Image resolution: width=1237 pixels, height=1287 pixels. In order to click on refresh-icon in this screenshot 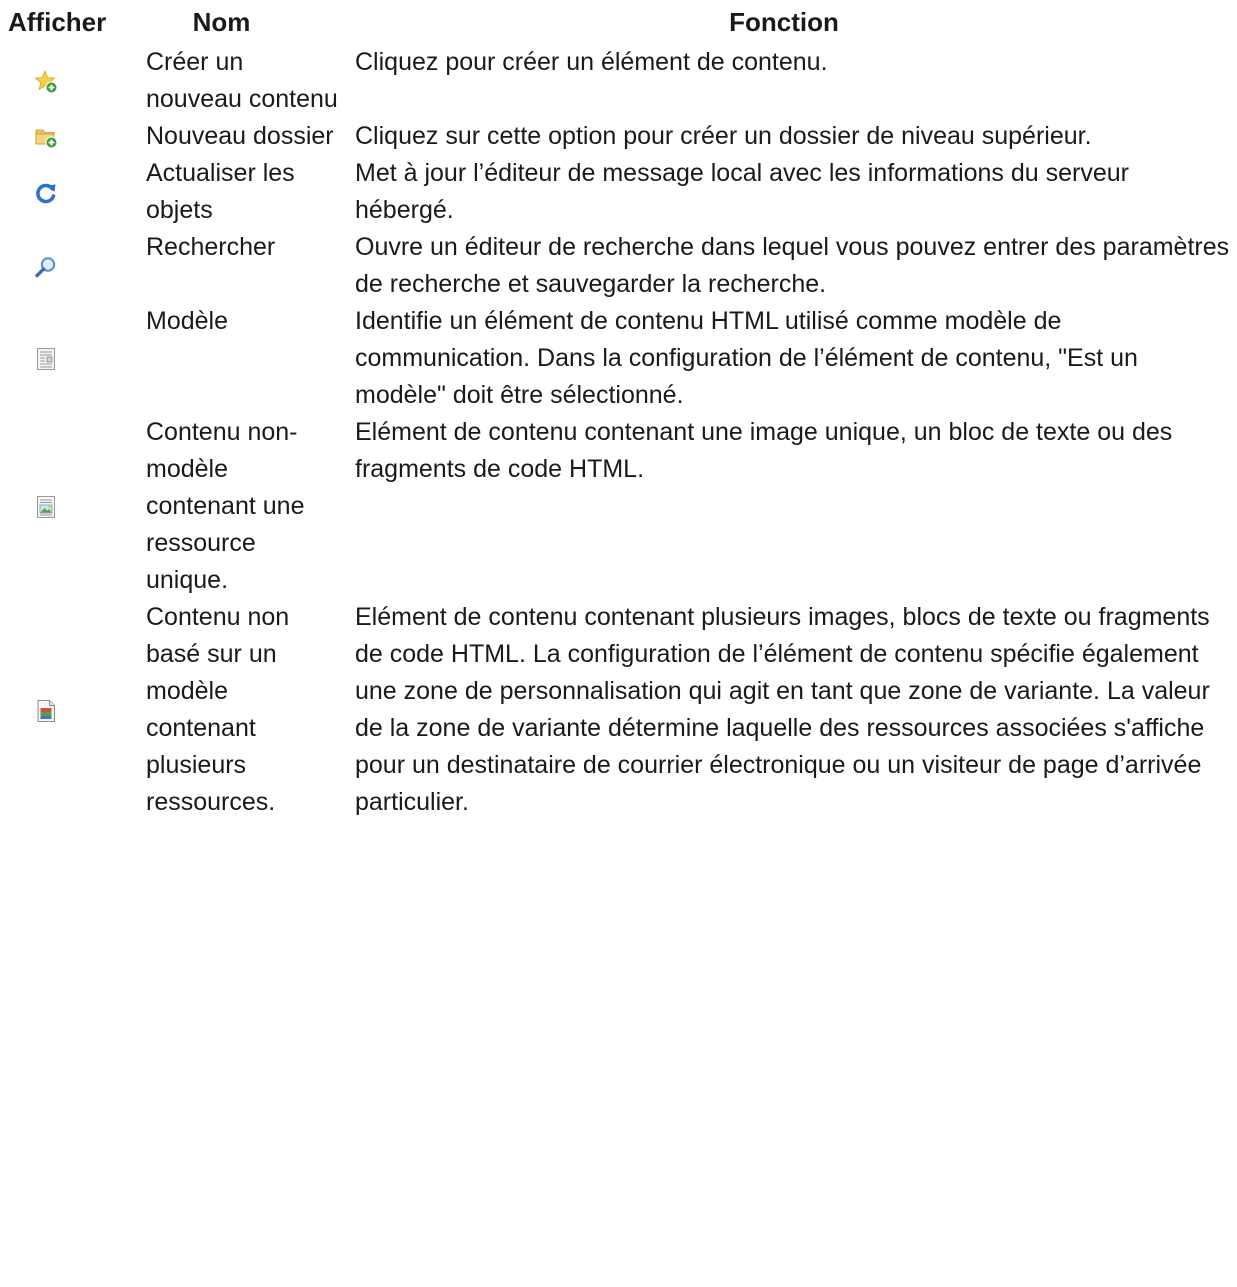, I will do `click(46, 193)`.